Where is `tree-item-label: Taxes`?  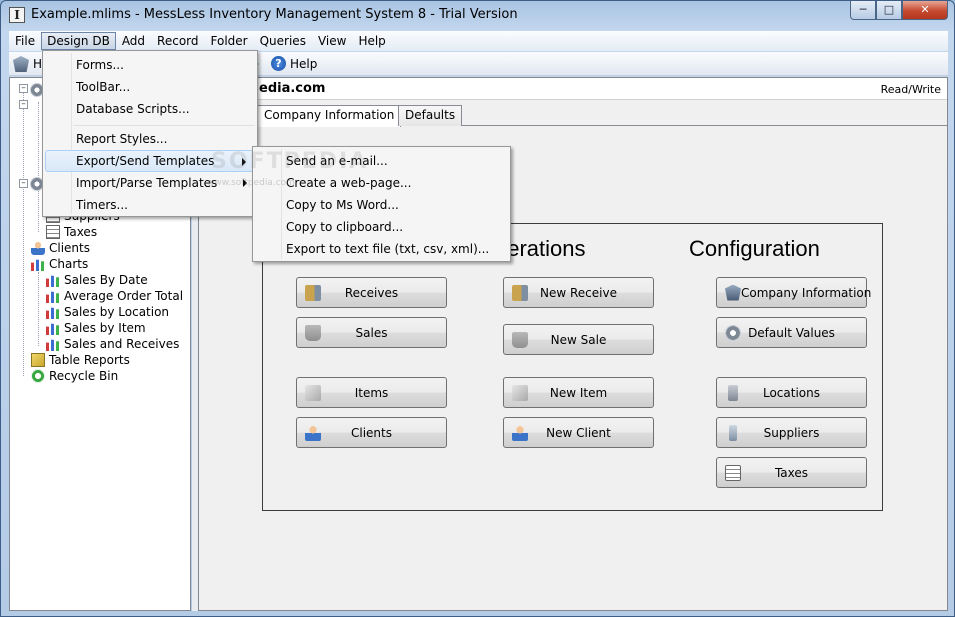
tree-item-label: Taxes is located at coordinates (81, 232).